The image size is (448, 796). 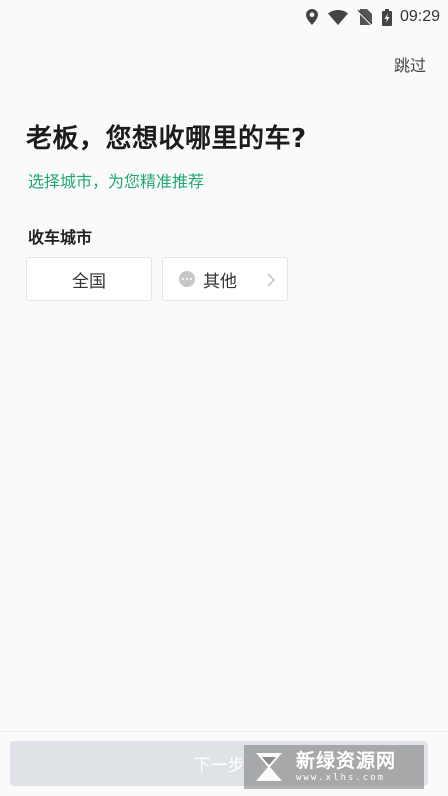 I want to click on no-sim-icon, so click(x=364, y=17).